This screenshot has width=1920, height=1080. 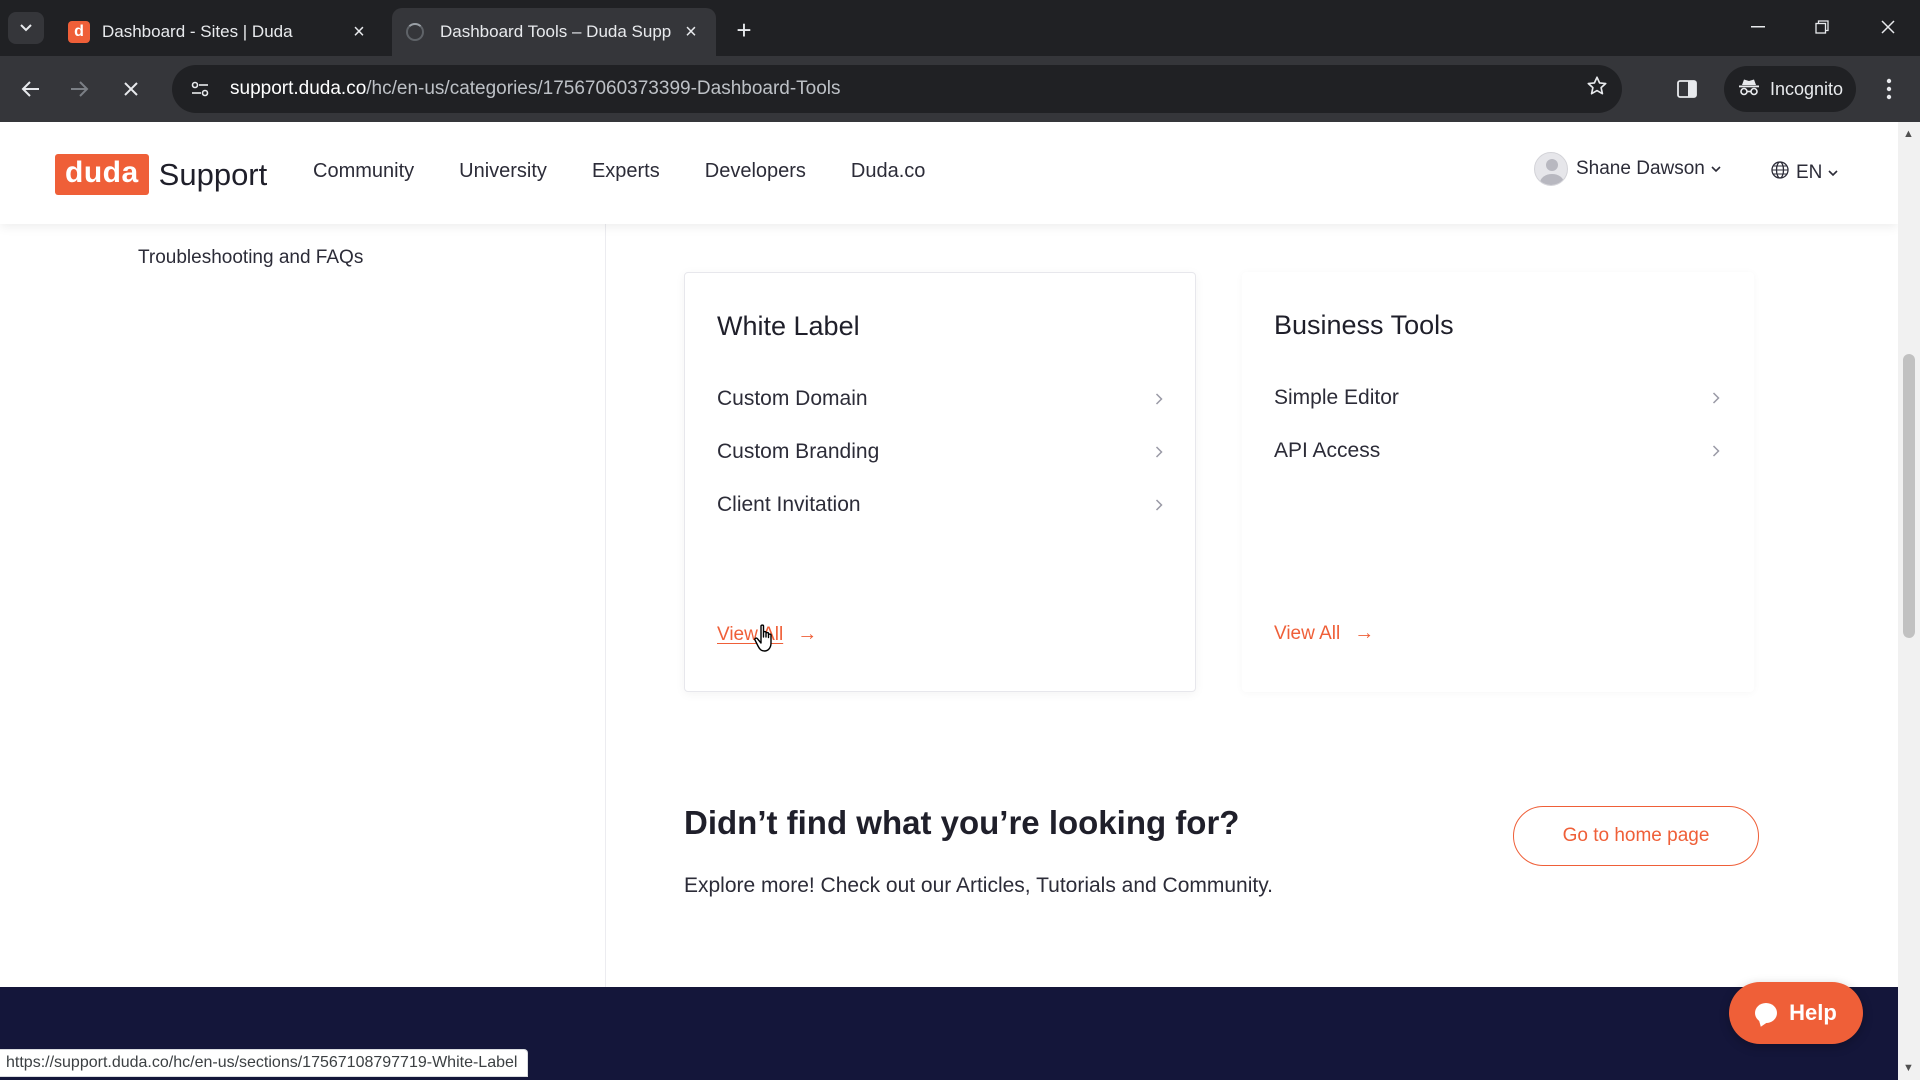 I want to click on section-link-label: Custom Domain, so click(x=792, y=398).